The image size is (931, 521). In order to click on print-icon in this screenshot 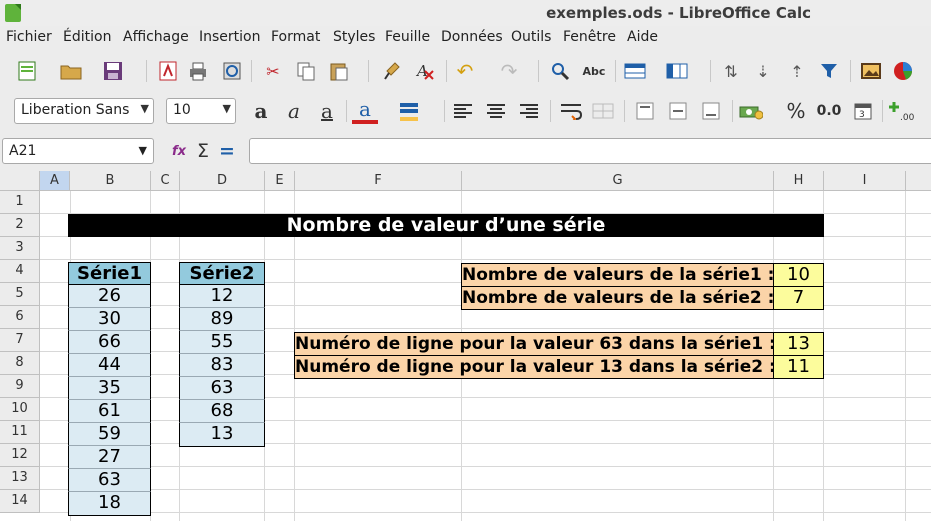, I will do `click(198, 71)`.